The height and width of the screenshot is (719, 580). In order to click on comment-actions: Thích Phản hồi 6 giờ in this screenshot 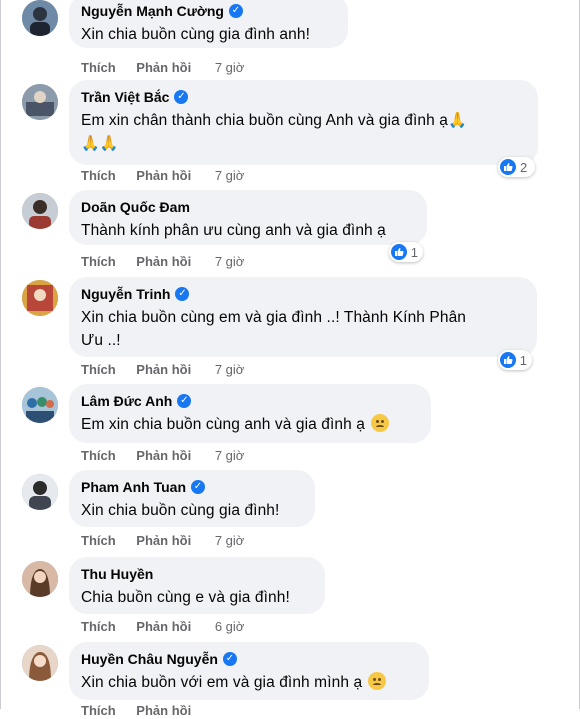, I will do `click(162, 627)`.